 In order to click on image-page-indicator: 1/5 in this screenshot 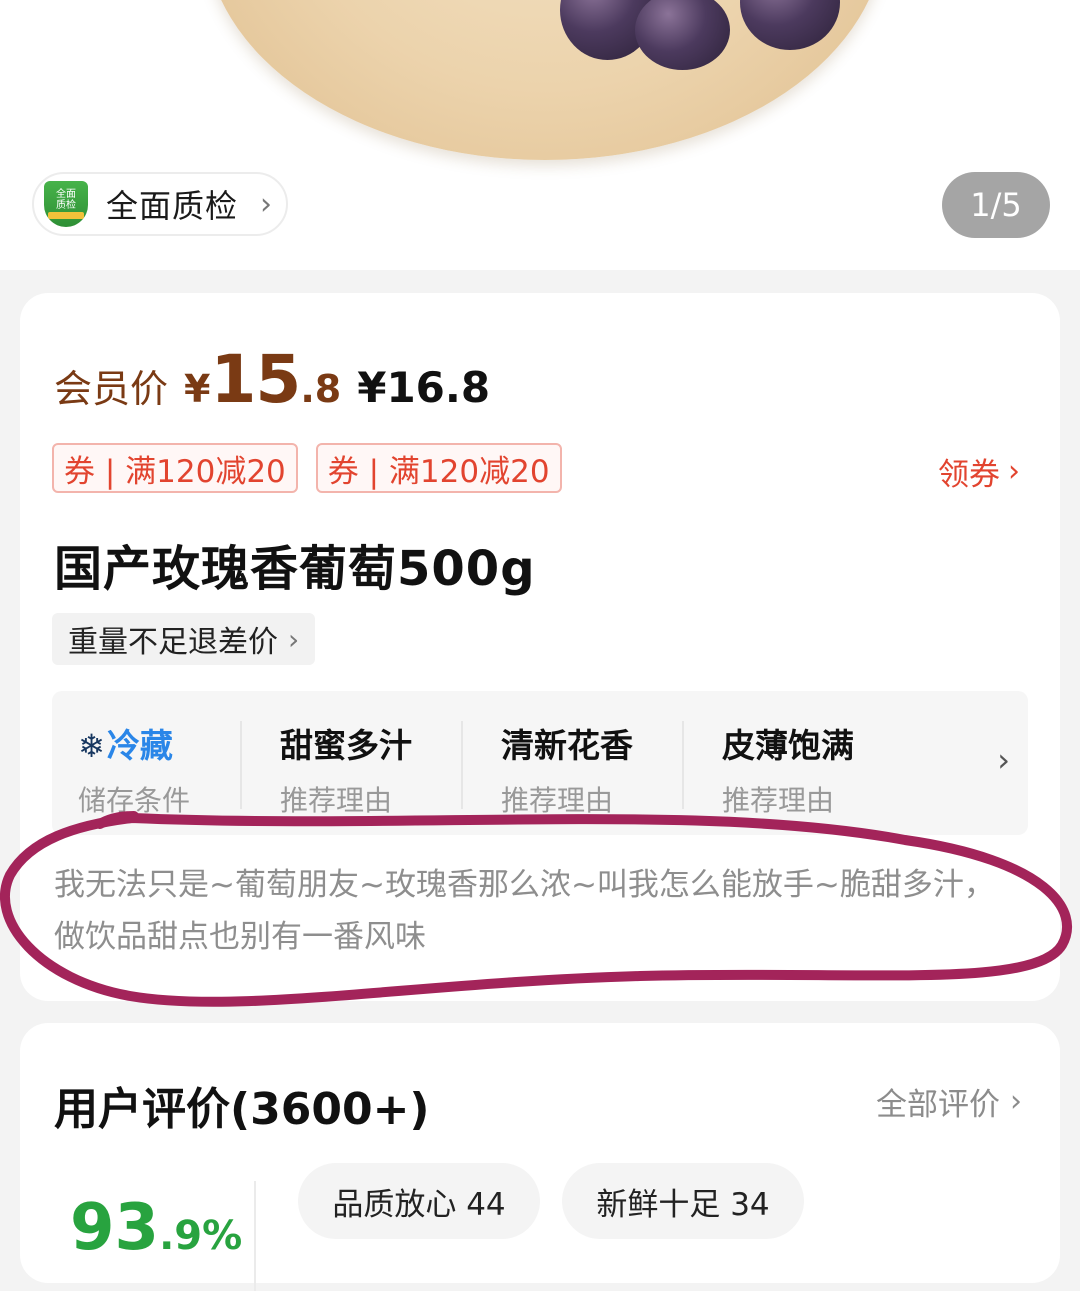, I will do `click(996, 205)`.